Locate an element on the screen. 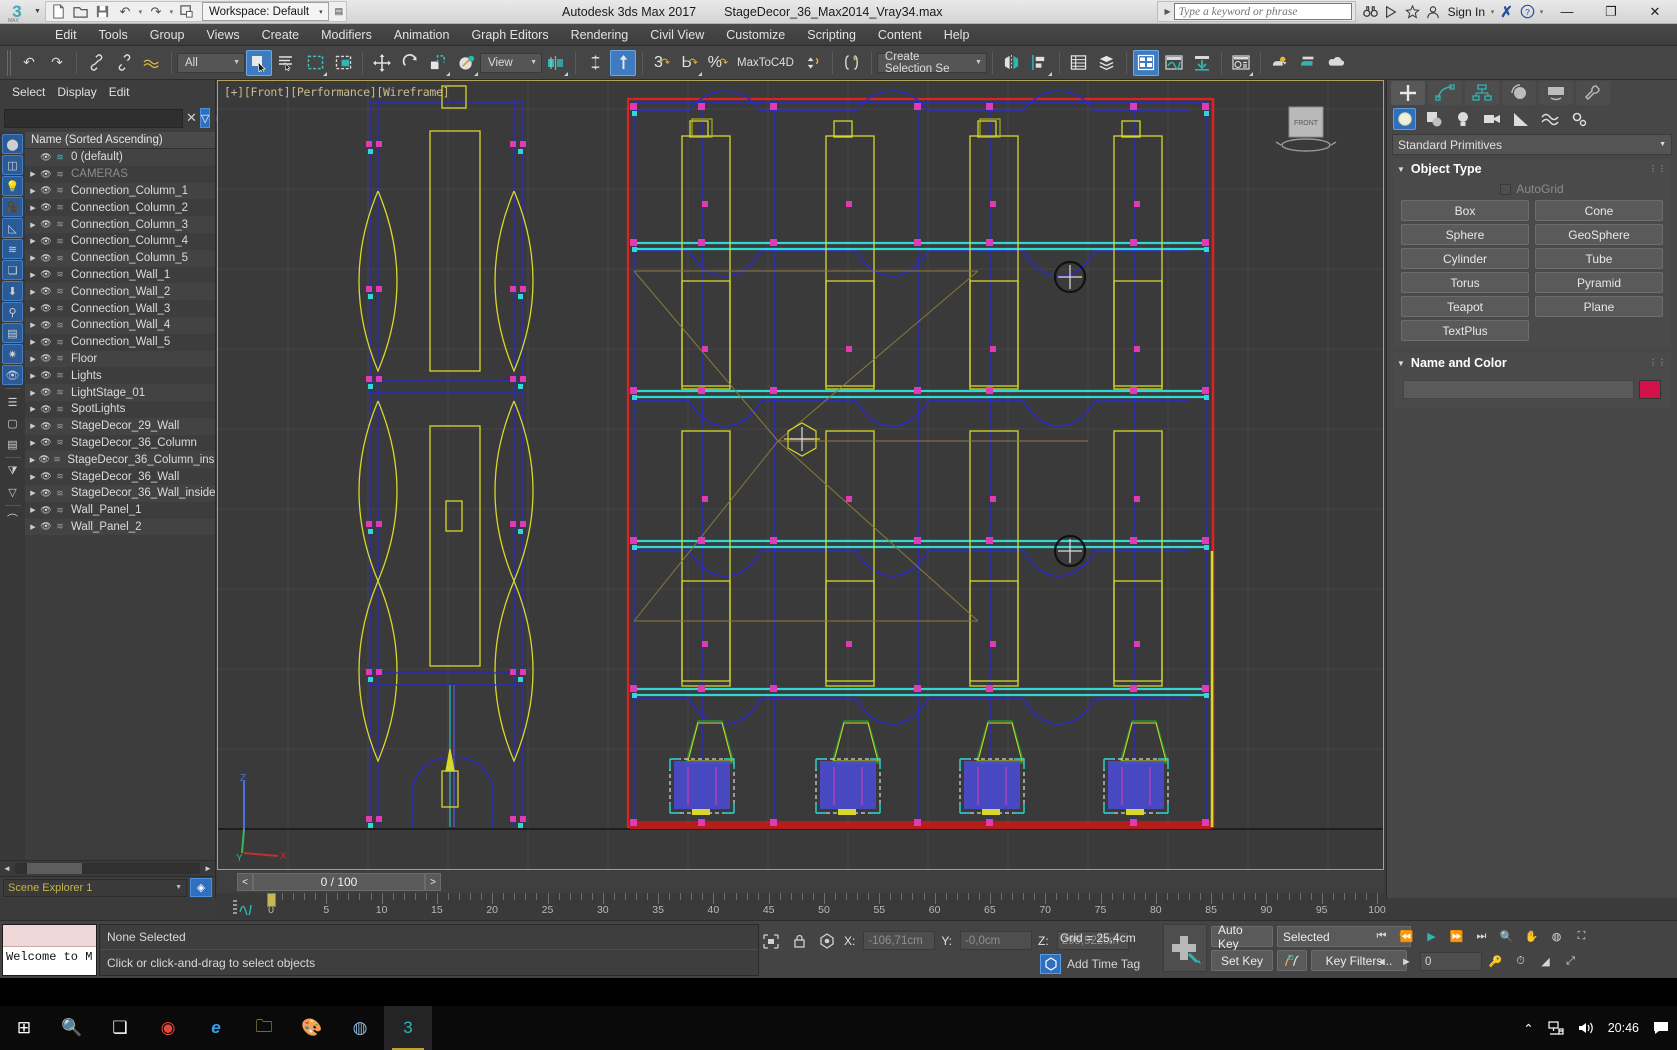  undo-icon: ↶ is located at coordinates (125, 11).